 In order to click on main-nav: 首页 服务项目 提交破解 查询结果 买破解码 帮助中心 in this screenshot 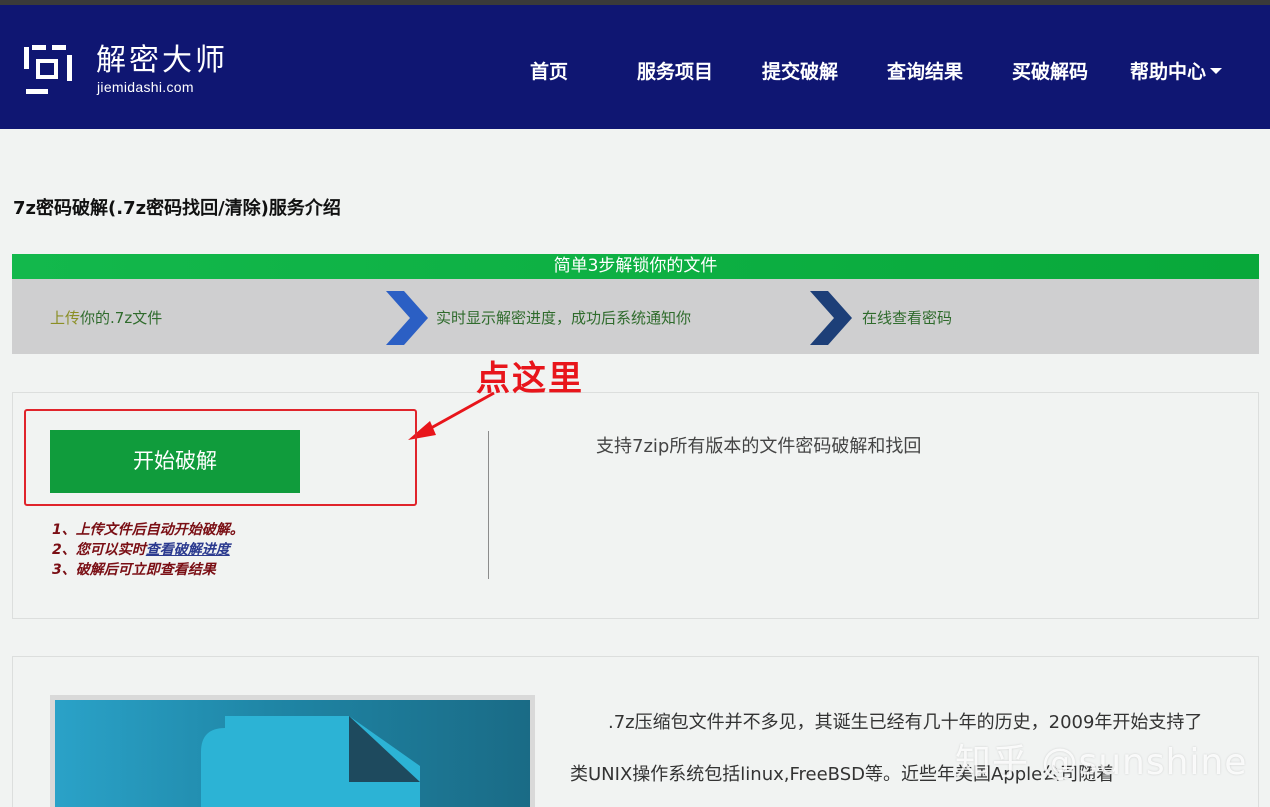, I will do `click(635, 72)`.